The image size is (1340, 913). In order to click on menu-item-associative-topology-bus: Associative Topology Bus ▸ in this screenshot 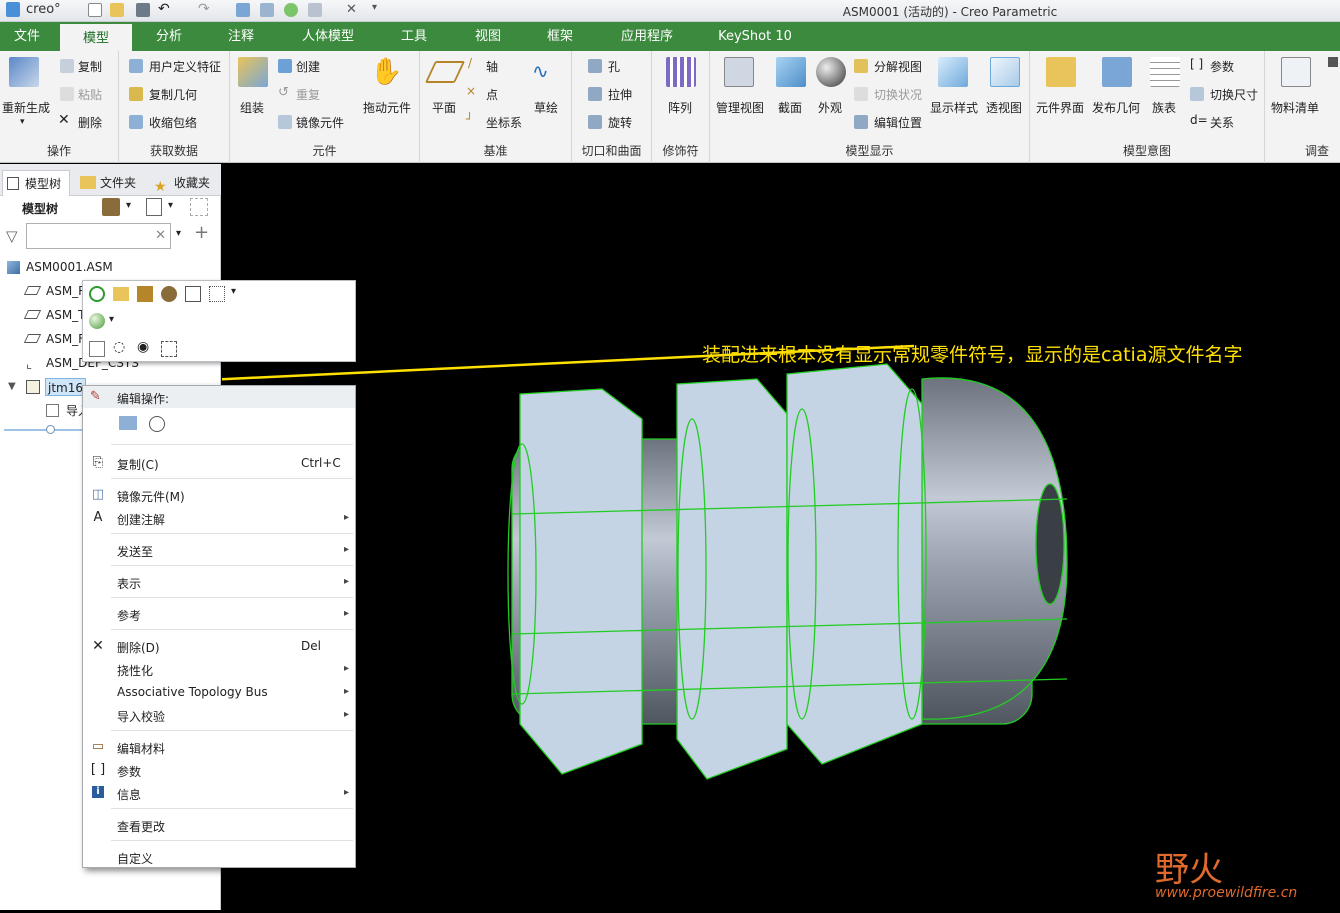, I will do `click(219, 693)`.